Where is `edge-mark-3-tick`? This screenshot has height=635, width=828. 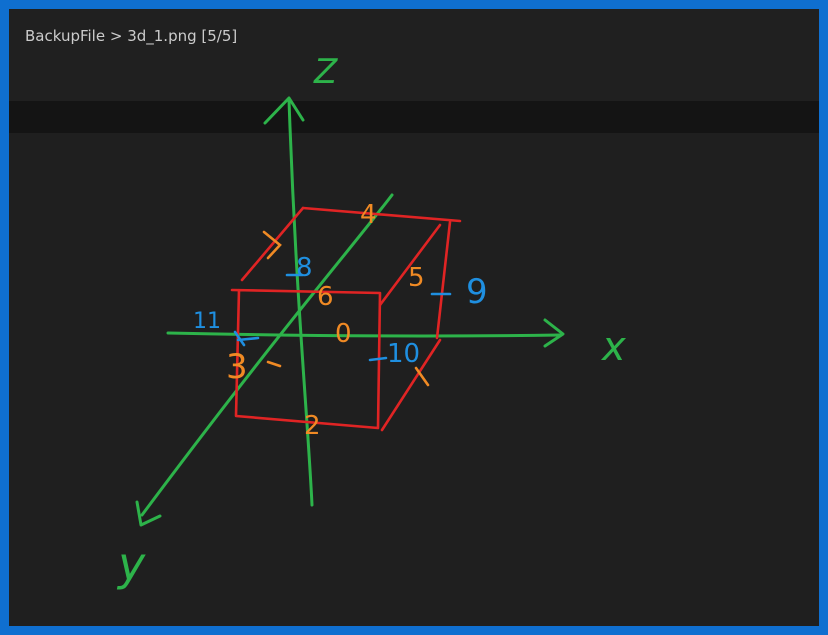
edge-mark-3-tick is located at coordinates (274, 364).